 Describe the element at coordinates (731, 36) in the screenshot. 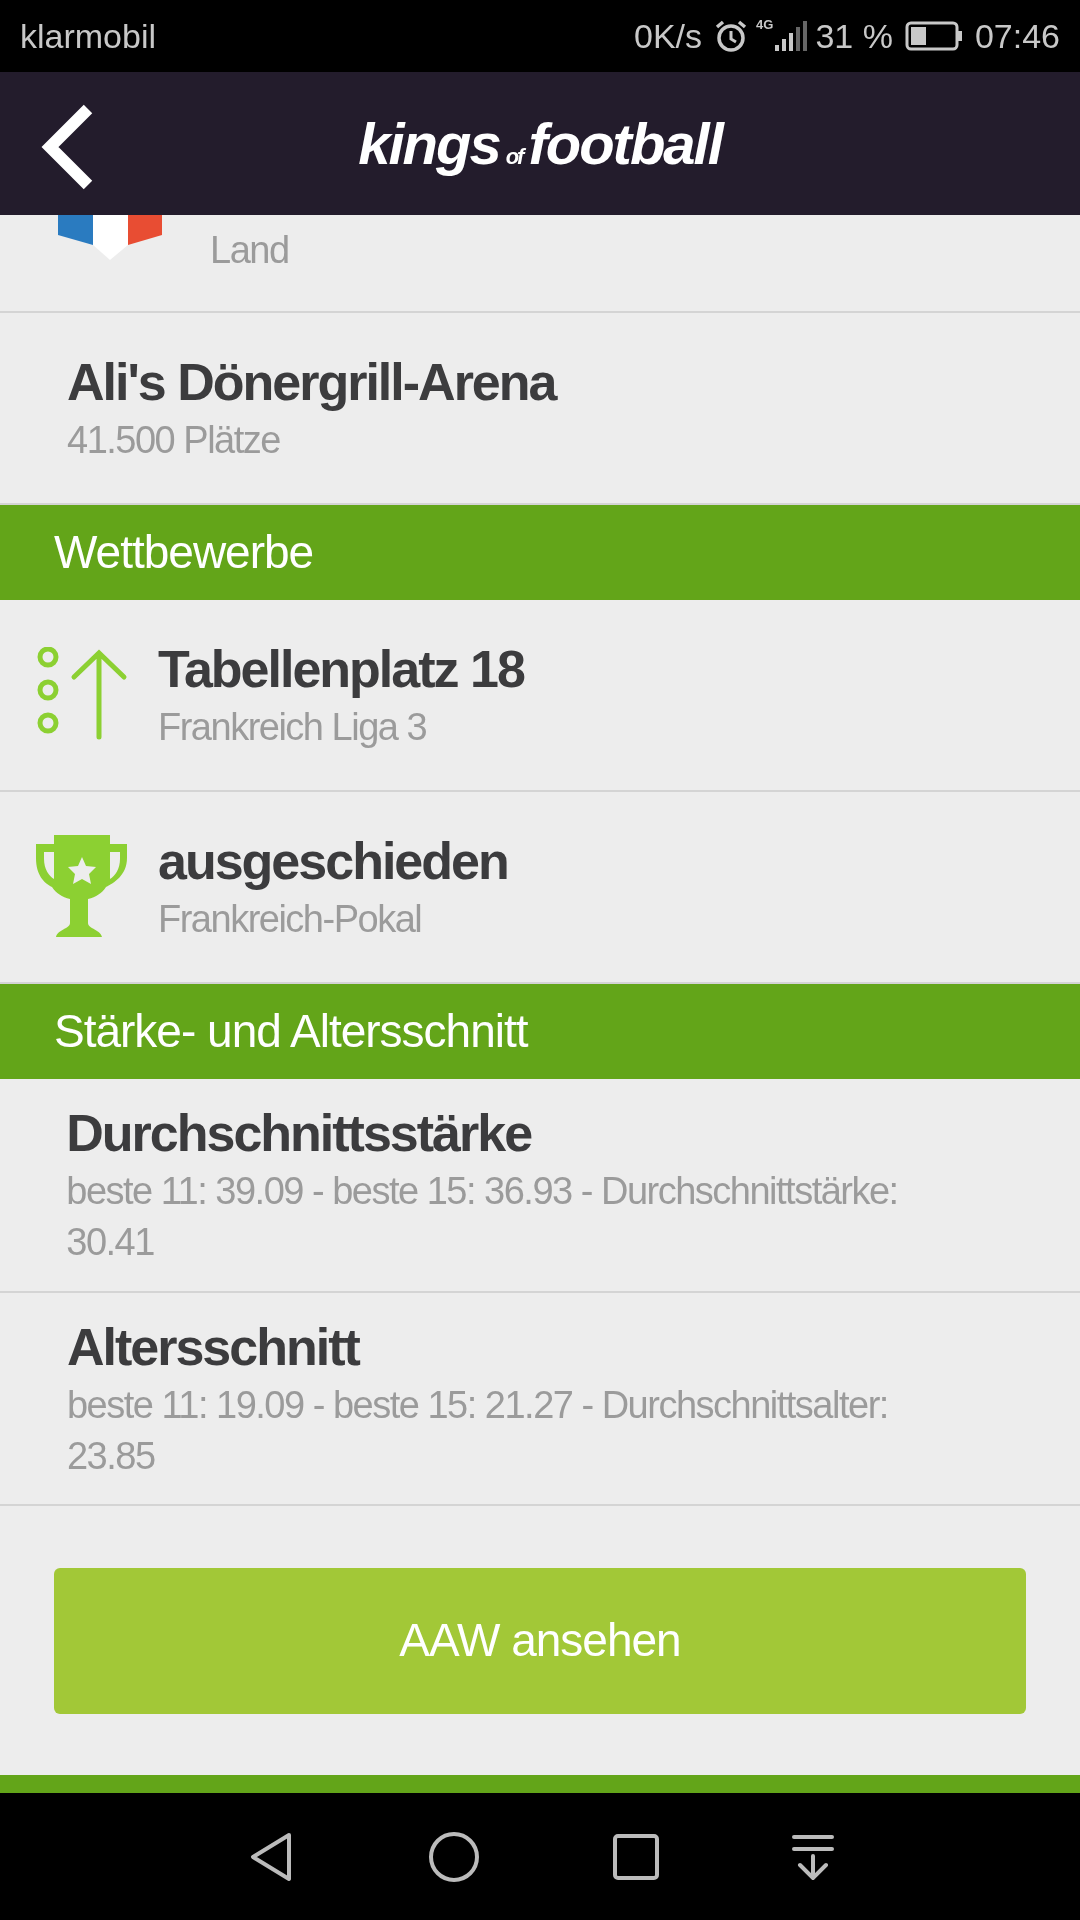

I see `alarm-icon` at that location.